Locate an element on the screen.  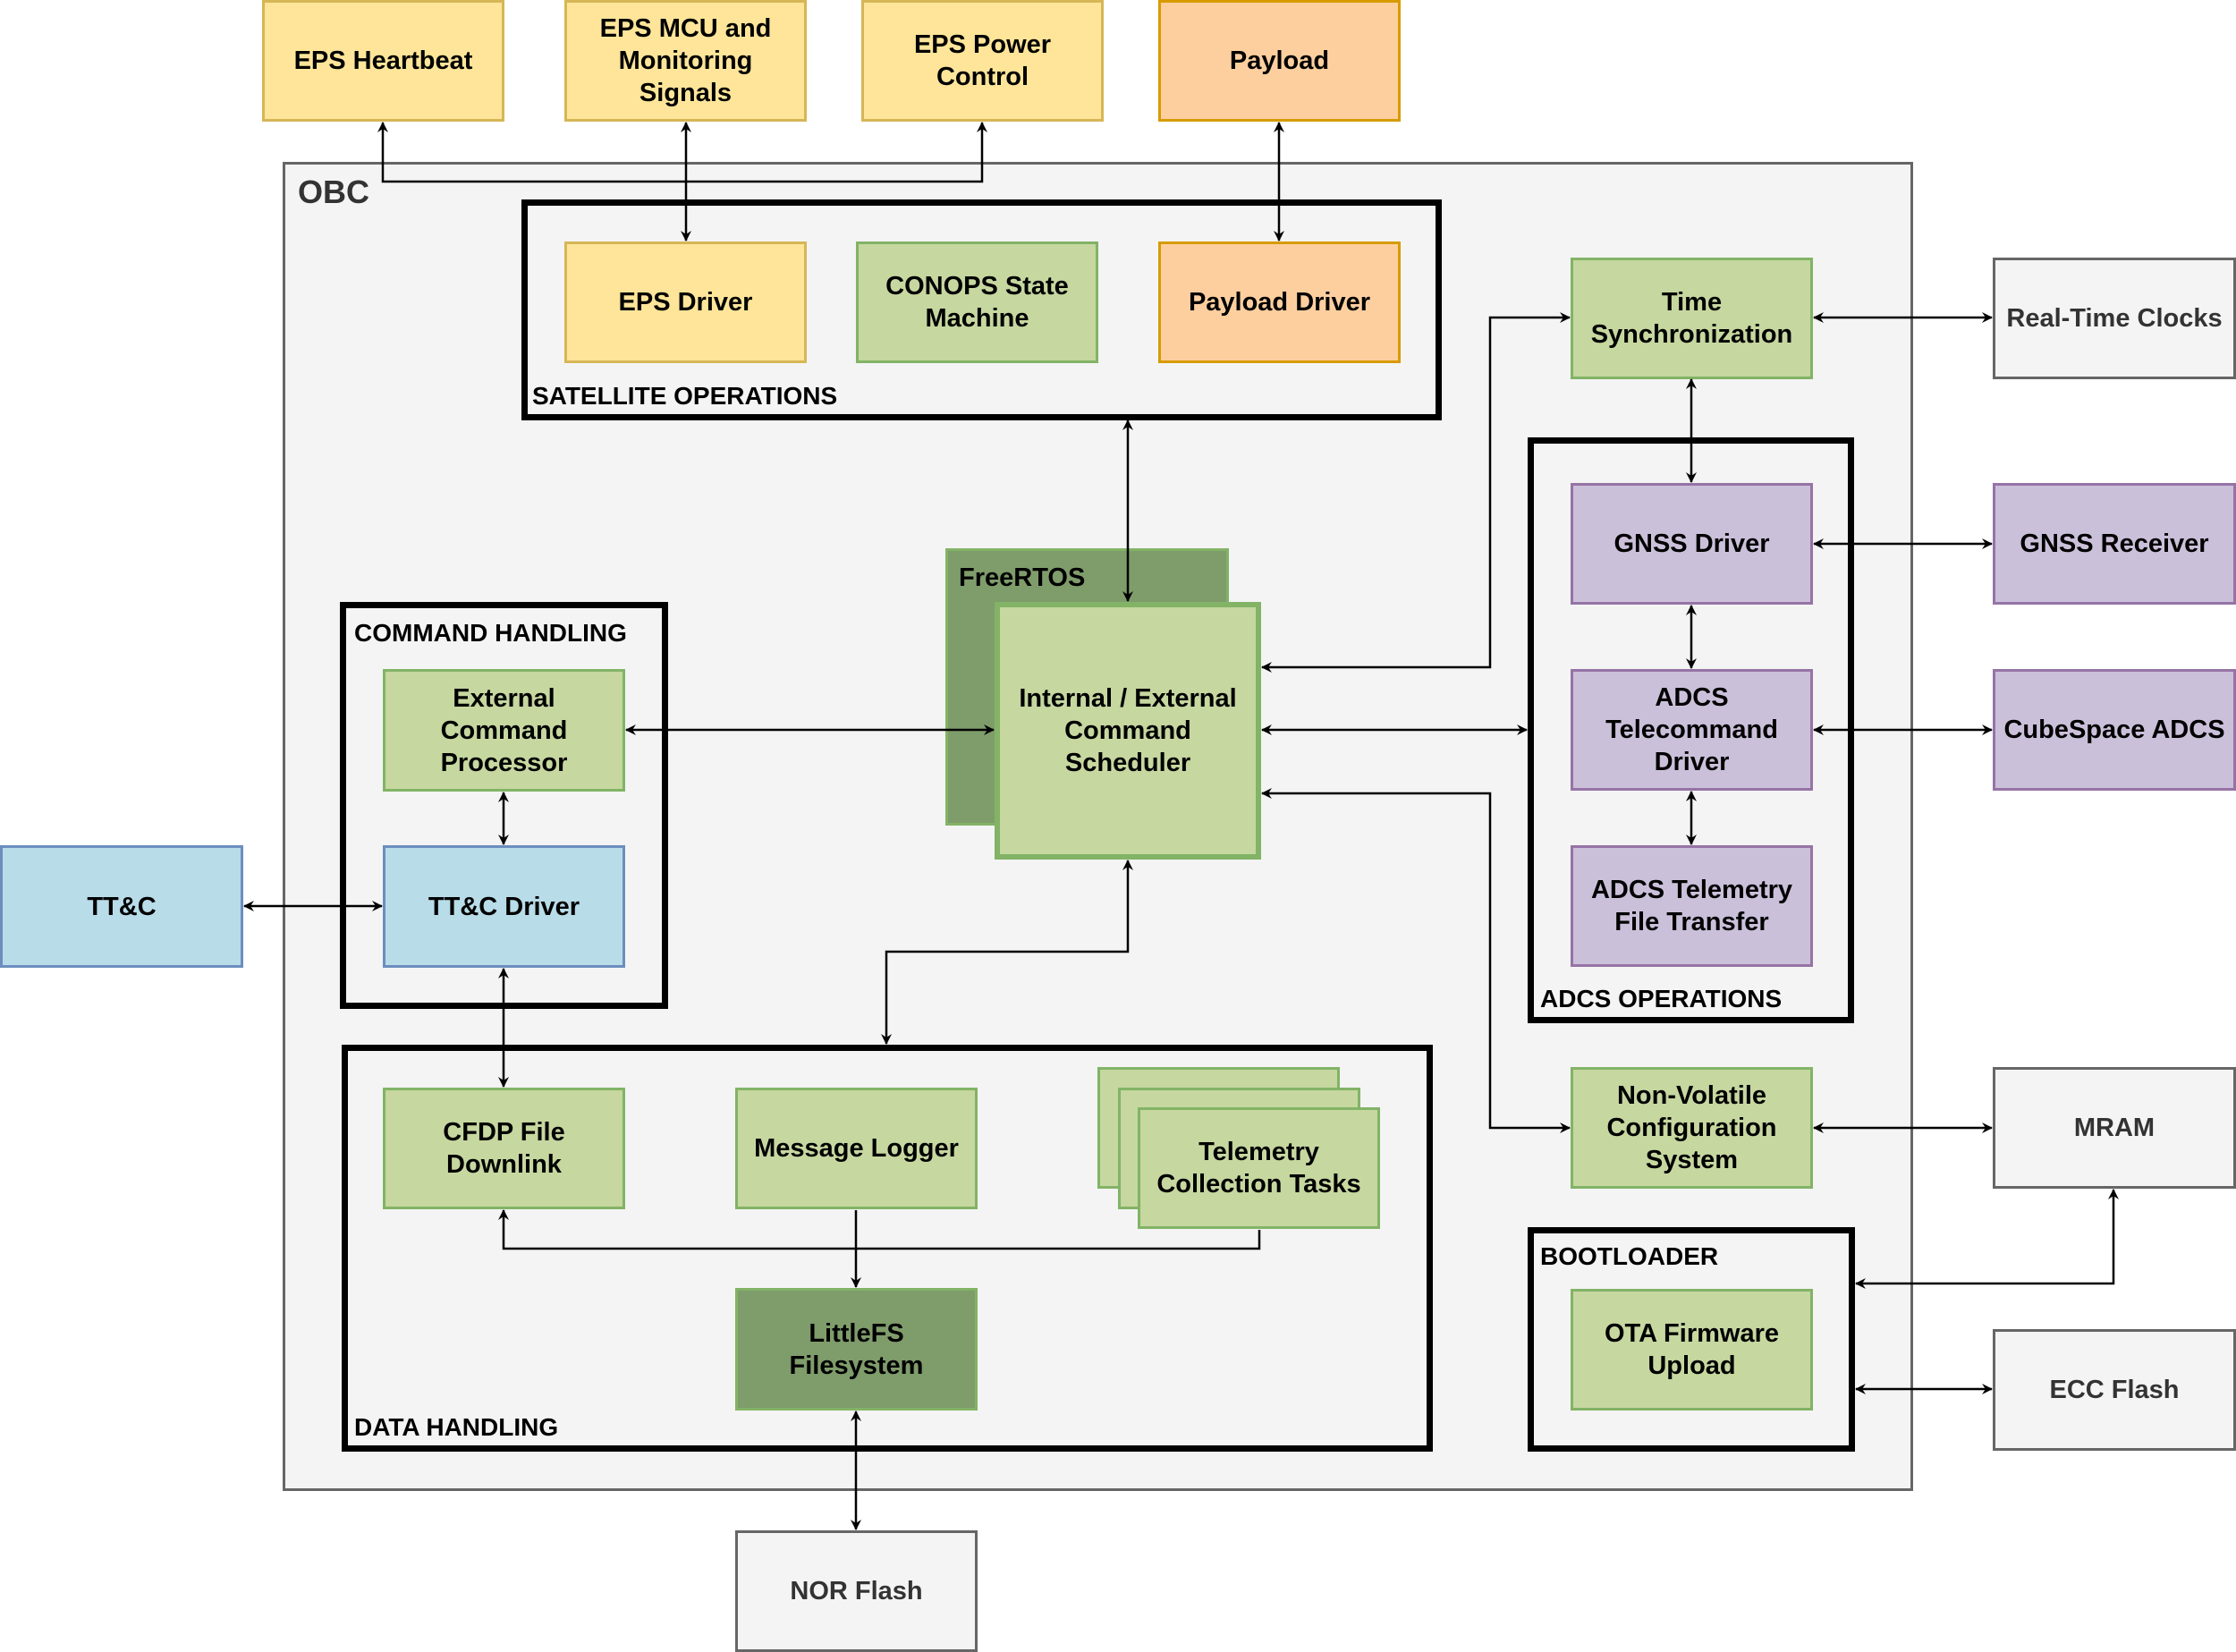
connector-telemetry-cfdp is located at coordinates (879, 1229).